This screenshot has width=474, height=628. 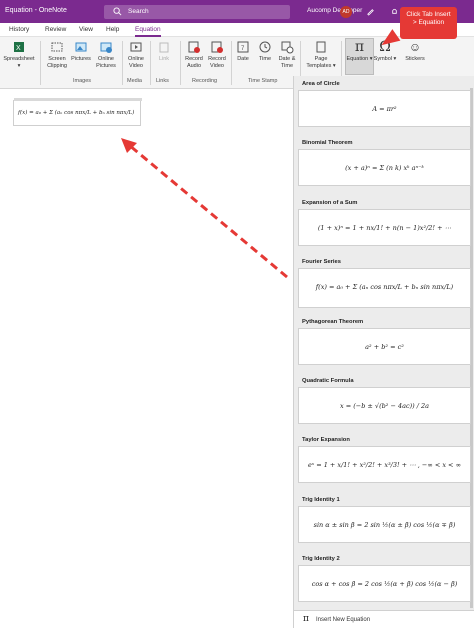 I want to click on avatar: AD, so click(x=346, y=12).